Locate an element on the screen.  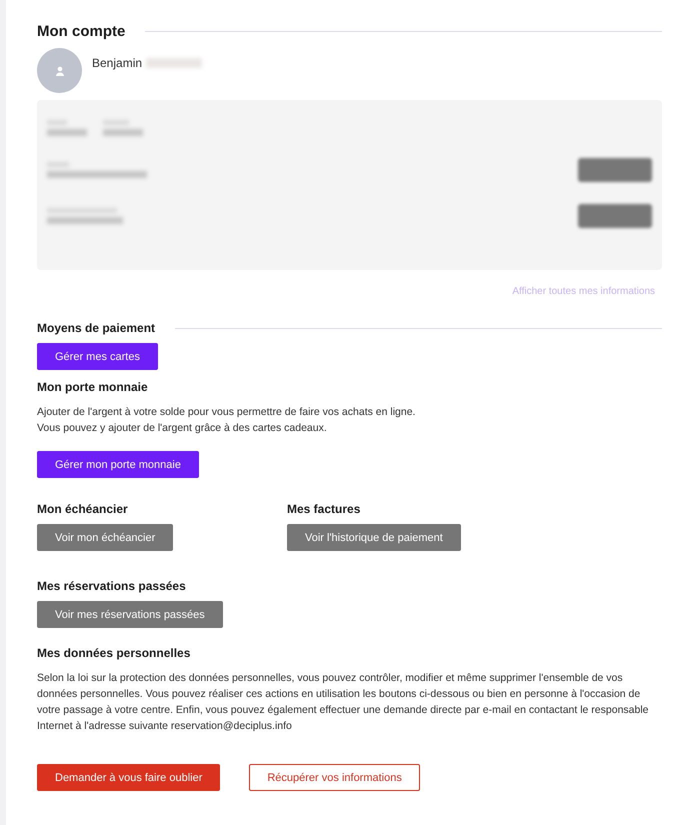
section-heading: Mes réservations passées is located at coordinates (112, 586).